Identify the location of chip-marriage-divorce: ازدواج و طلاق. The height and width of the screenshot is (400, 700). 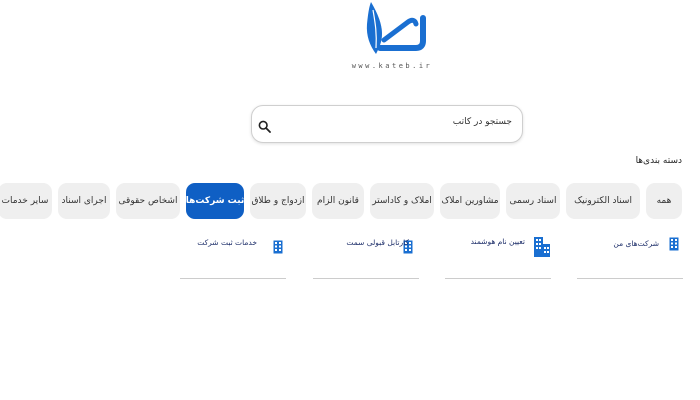
(278, 201).